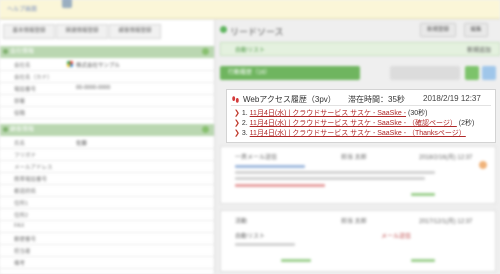 This screenshot has width=500, height=274. Describe the element at coordinates (438, 30) in the screenshot. I see `new-button: 新規登録` at that location.